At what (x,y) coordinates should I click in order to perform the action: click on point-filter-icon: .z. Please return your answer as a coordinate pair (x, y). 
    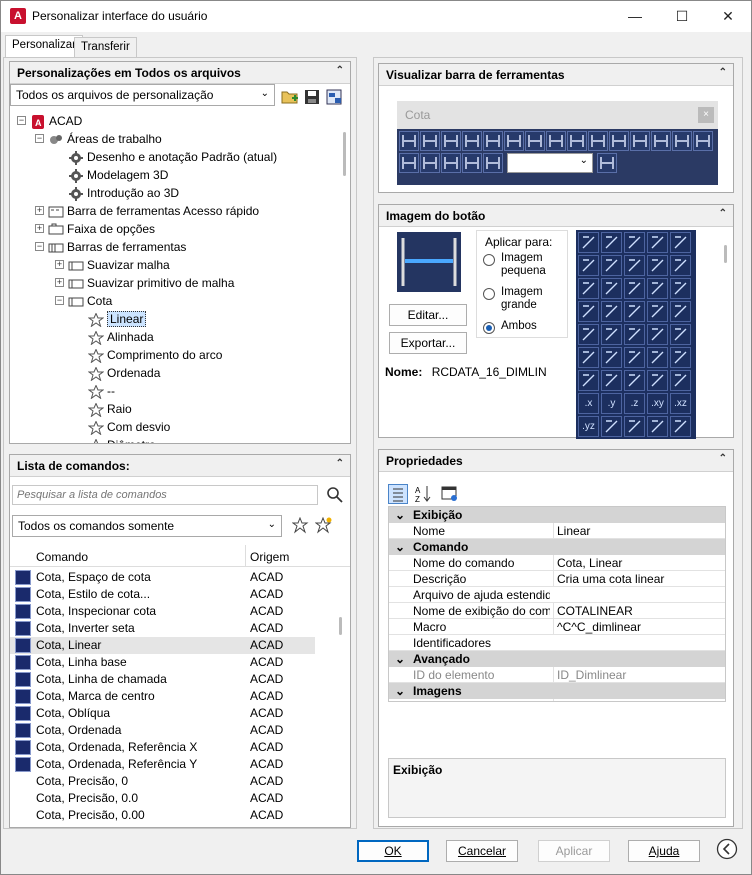
    Looking at the image, I should click on (634, 403).